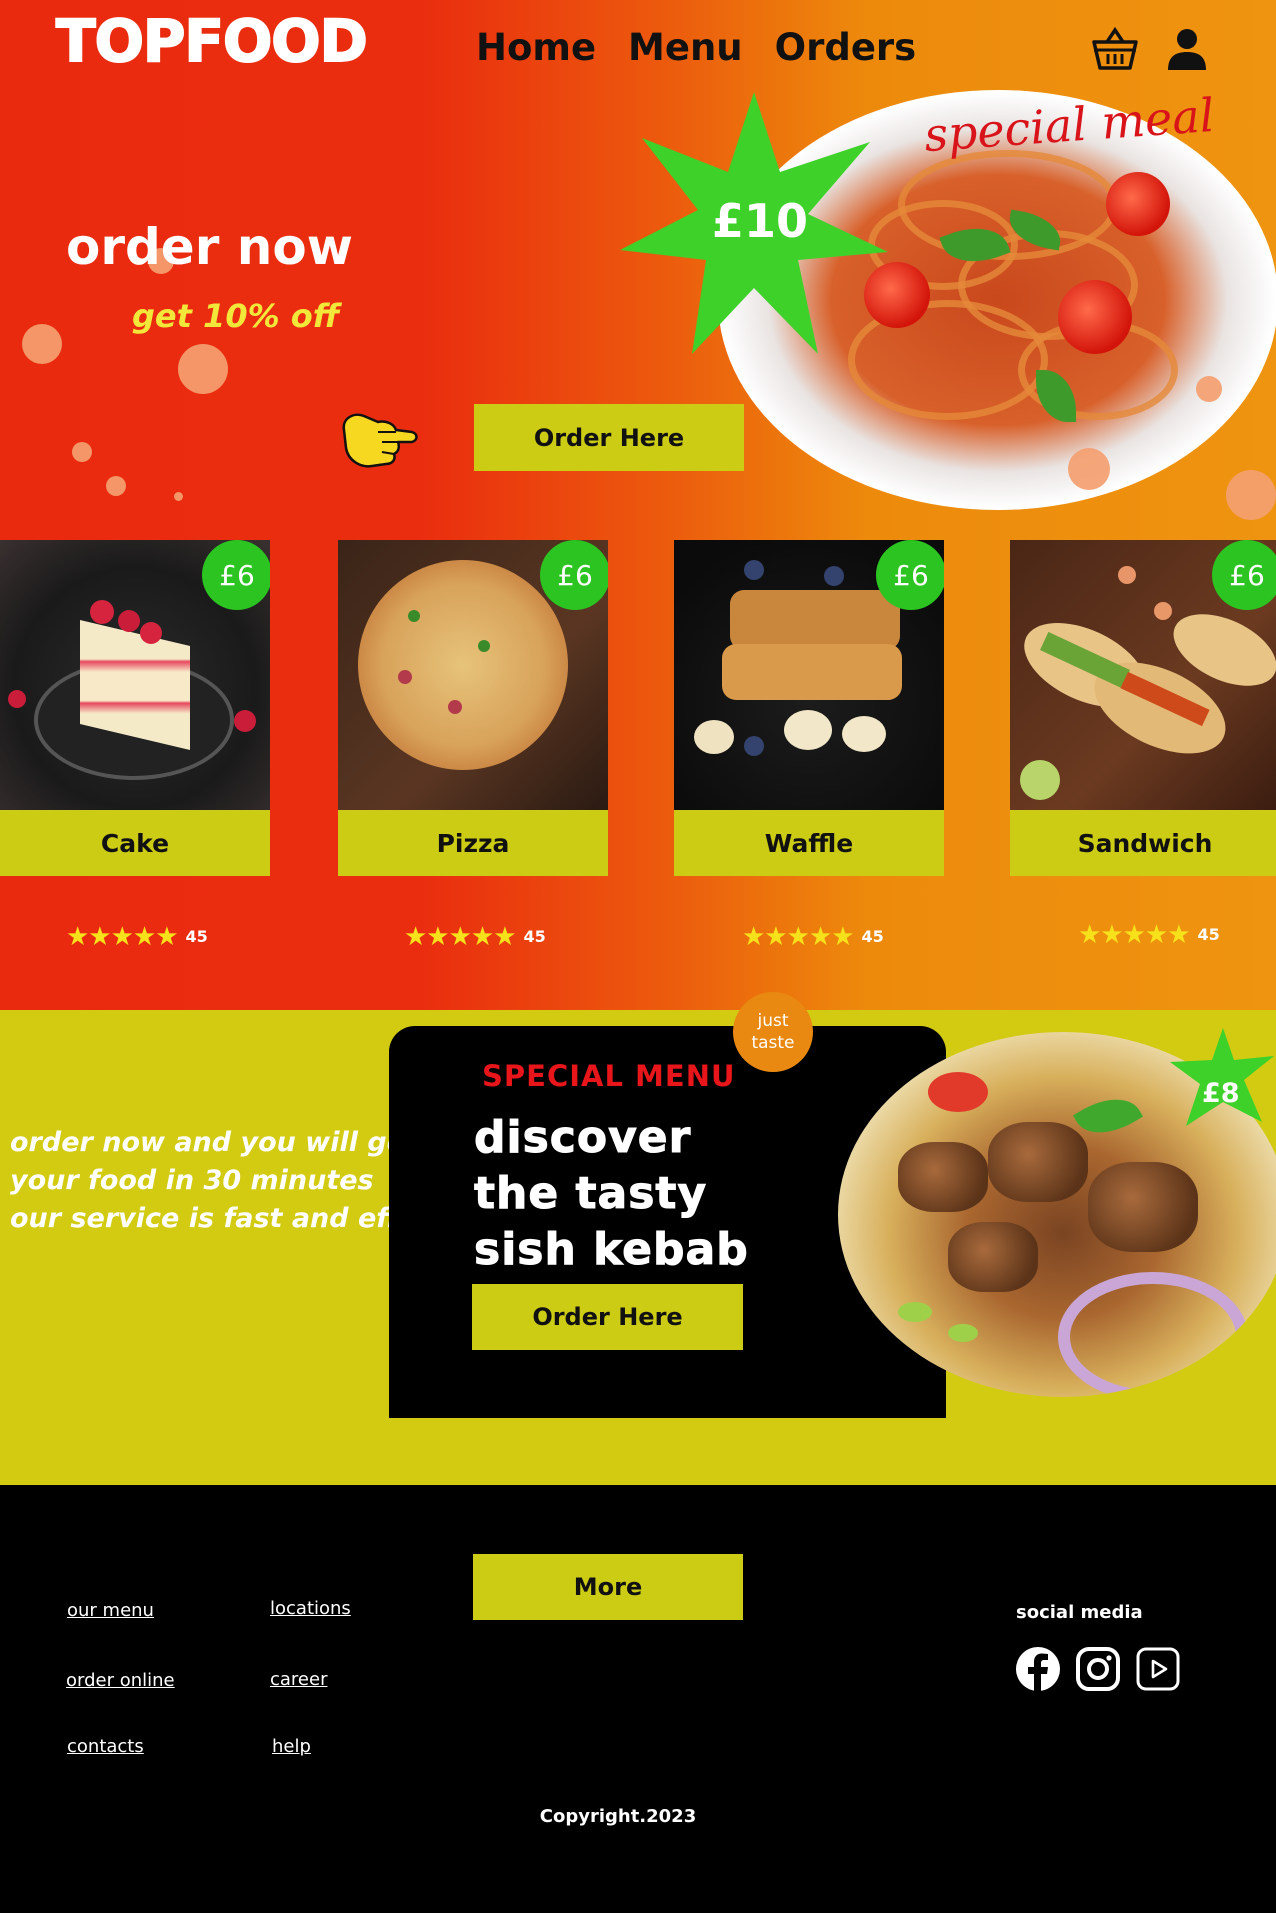  I want to click on special-menu-title: SPECIAL MENU, so click(609, 1076).